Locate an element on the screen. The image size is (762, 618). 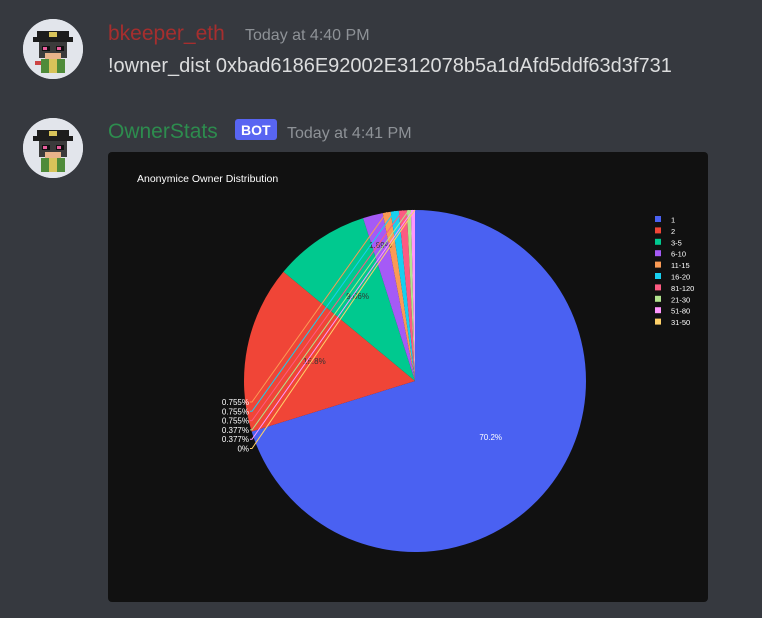
legend-label-81-120: 81-120 is located at coordinates (682, 288).